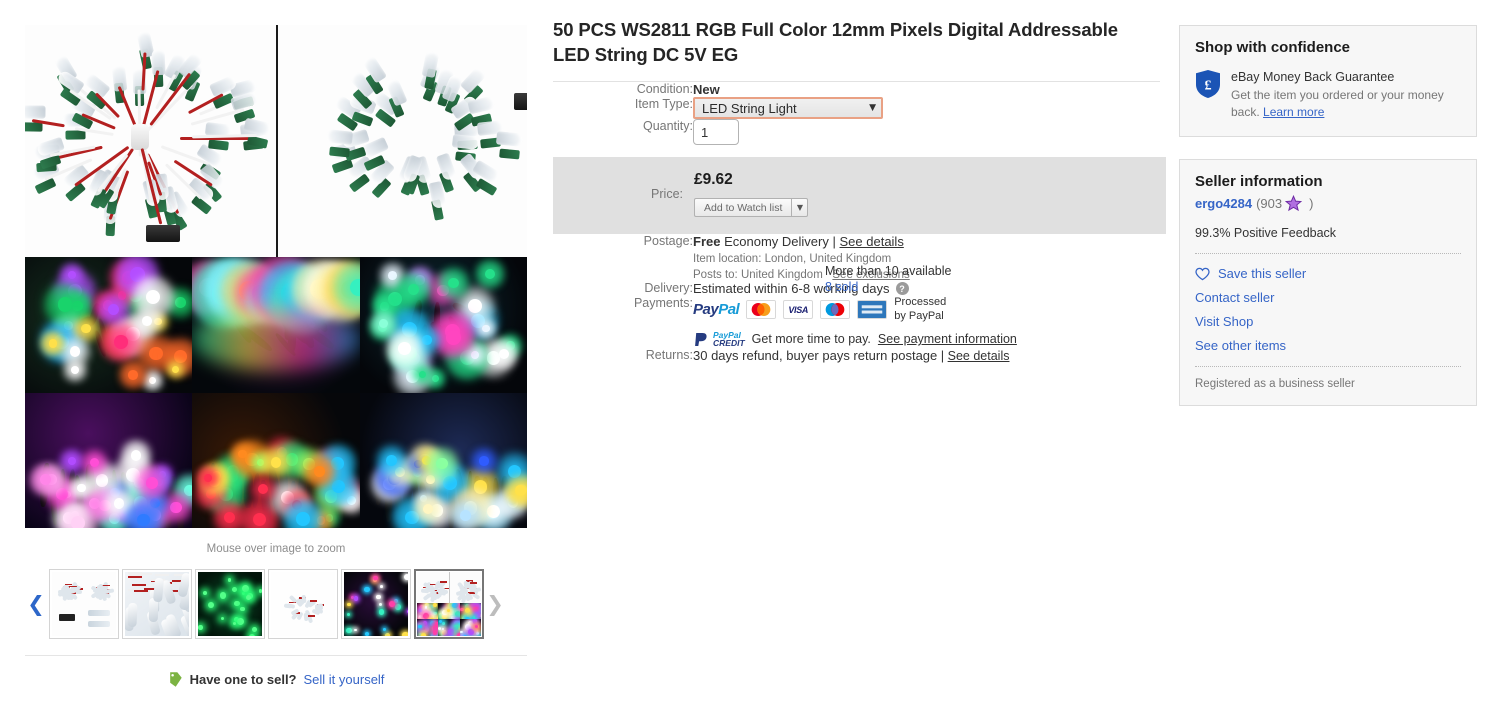  What do you see at coordinates (668, 288) in the screenshot?
I see `delivery-label: Delivery:` at bounding box center [668, 288].